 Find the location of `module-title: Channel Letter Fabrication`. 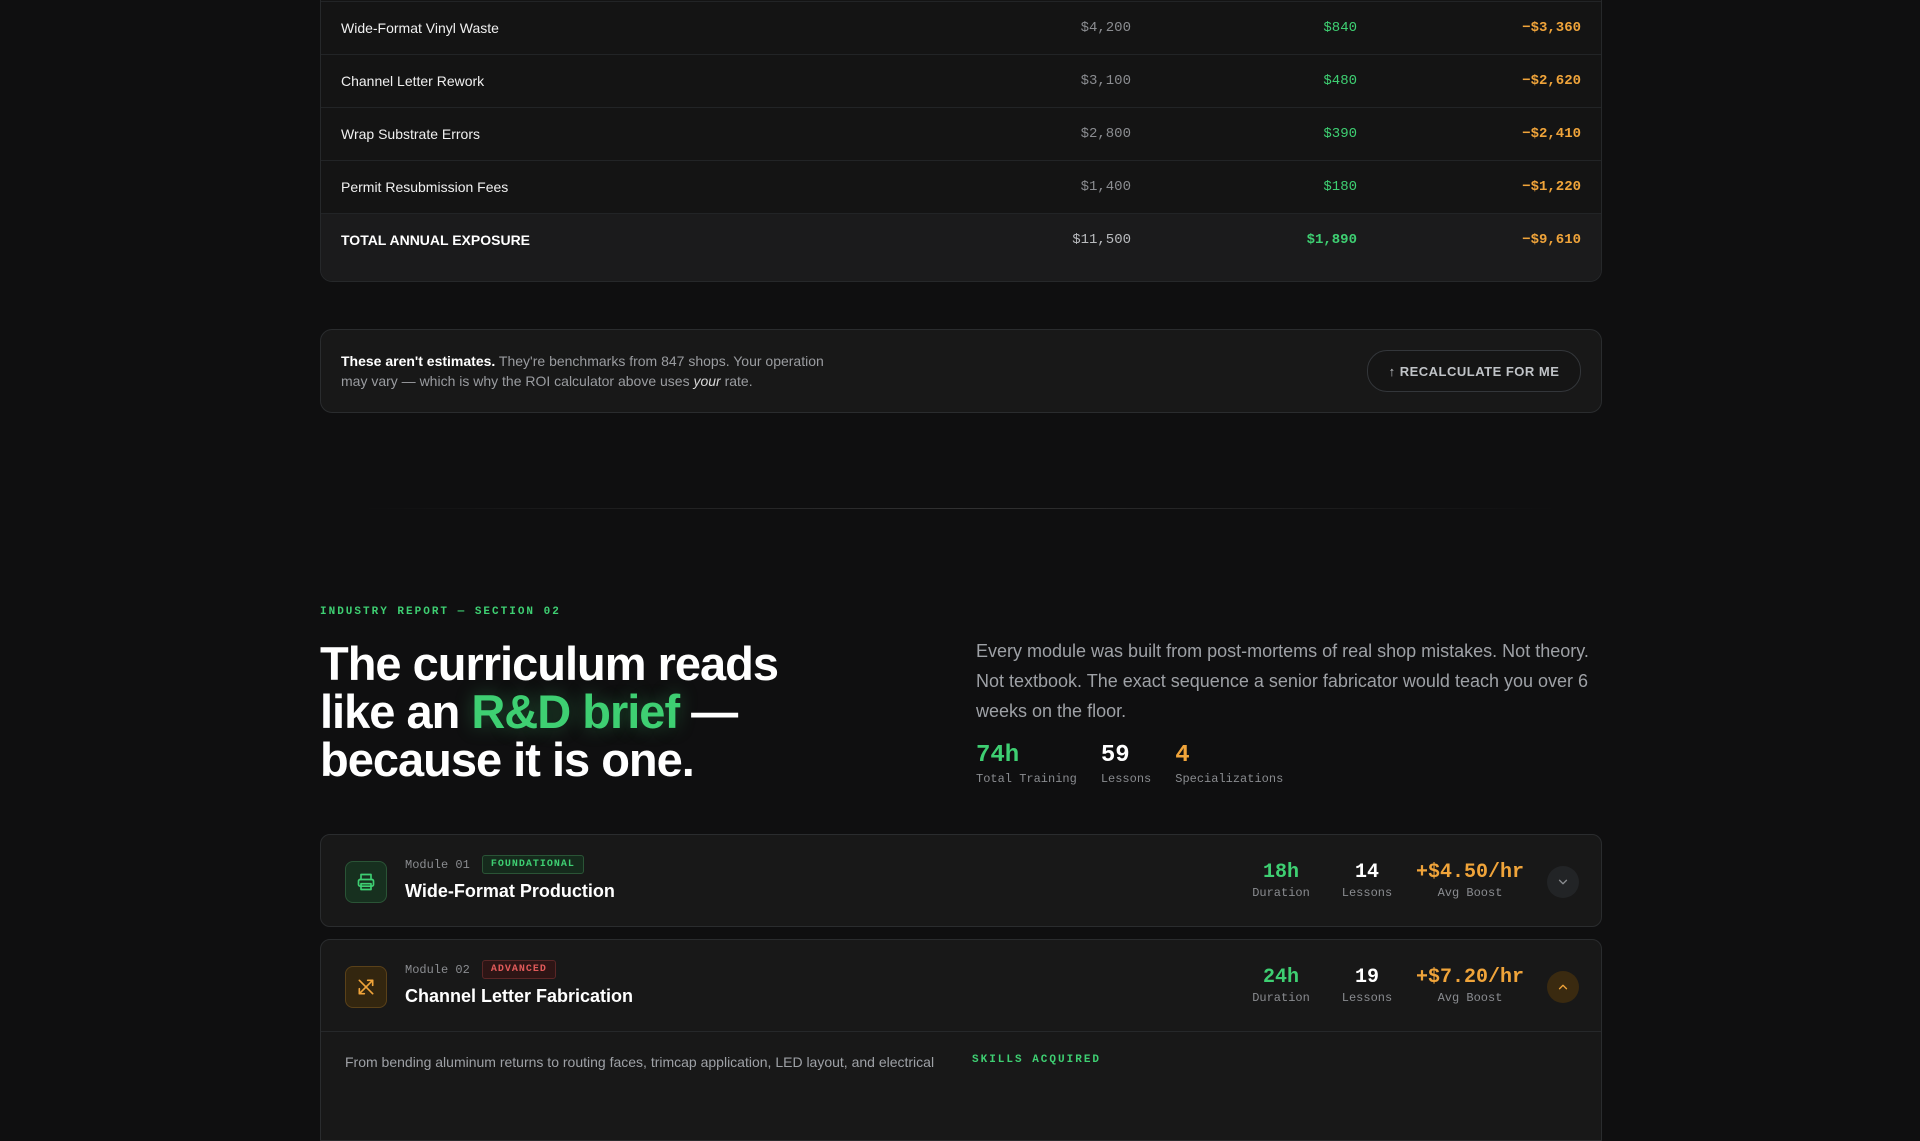

module-title: Channel Letter Fabrication is located at coordinates (519, 996).